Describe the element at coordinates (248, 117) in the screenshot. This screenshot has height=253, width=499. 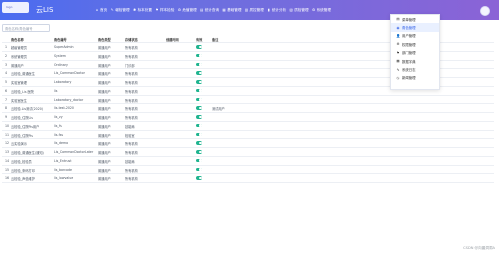
I see `table-row: 9 云检验_住院Lis lis_zy 普通用户 所有机构` at that location.